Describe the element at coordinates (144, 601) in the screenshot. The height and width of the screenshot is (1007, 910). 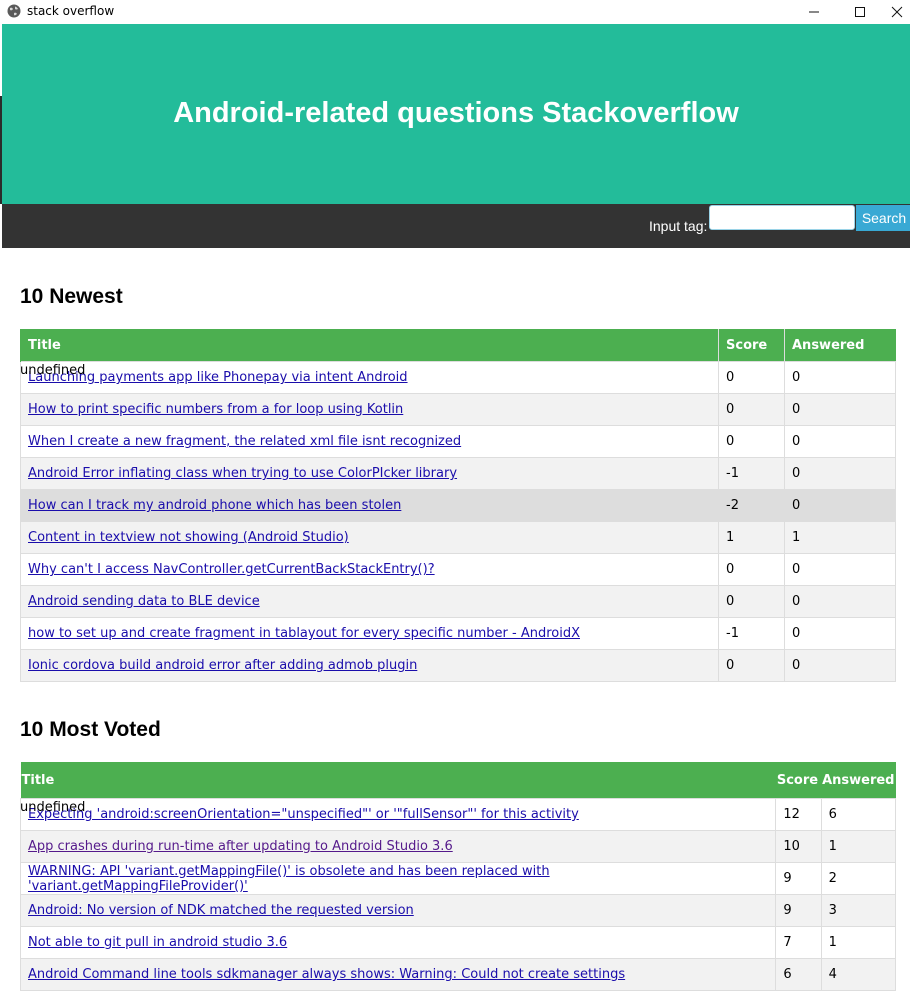
I see `question-link: Android sending data to BLE device` at that location.